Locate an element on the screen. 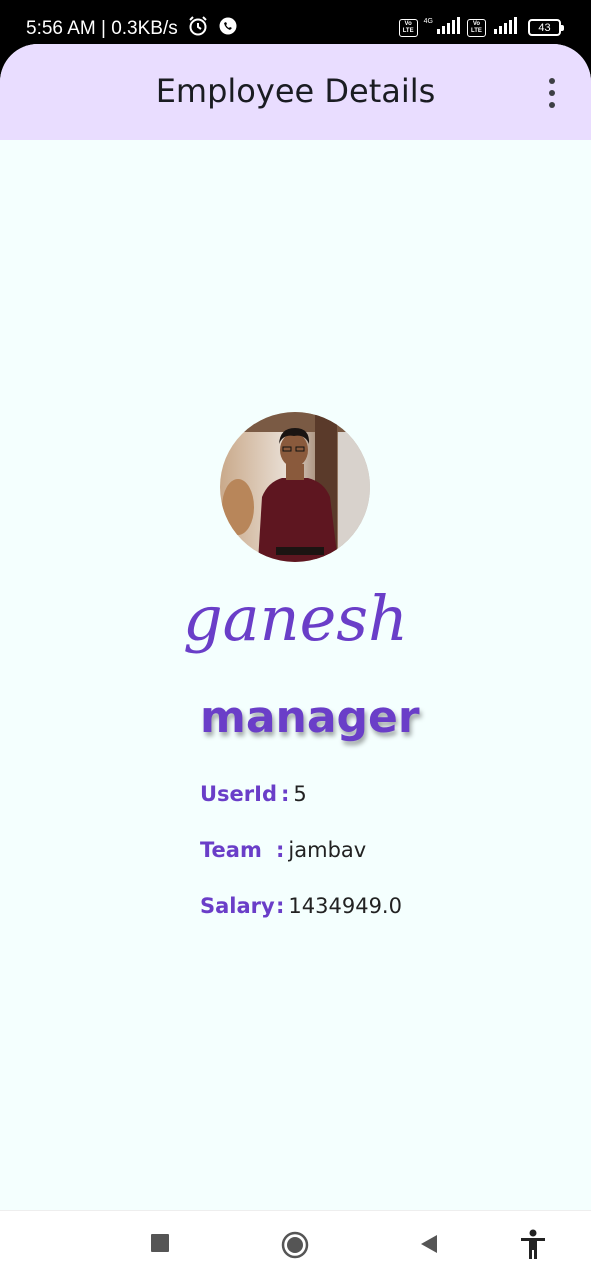  navigation-bar is located at coordinates (295, 1245).